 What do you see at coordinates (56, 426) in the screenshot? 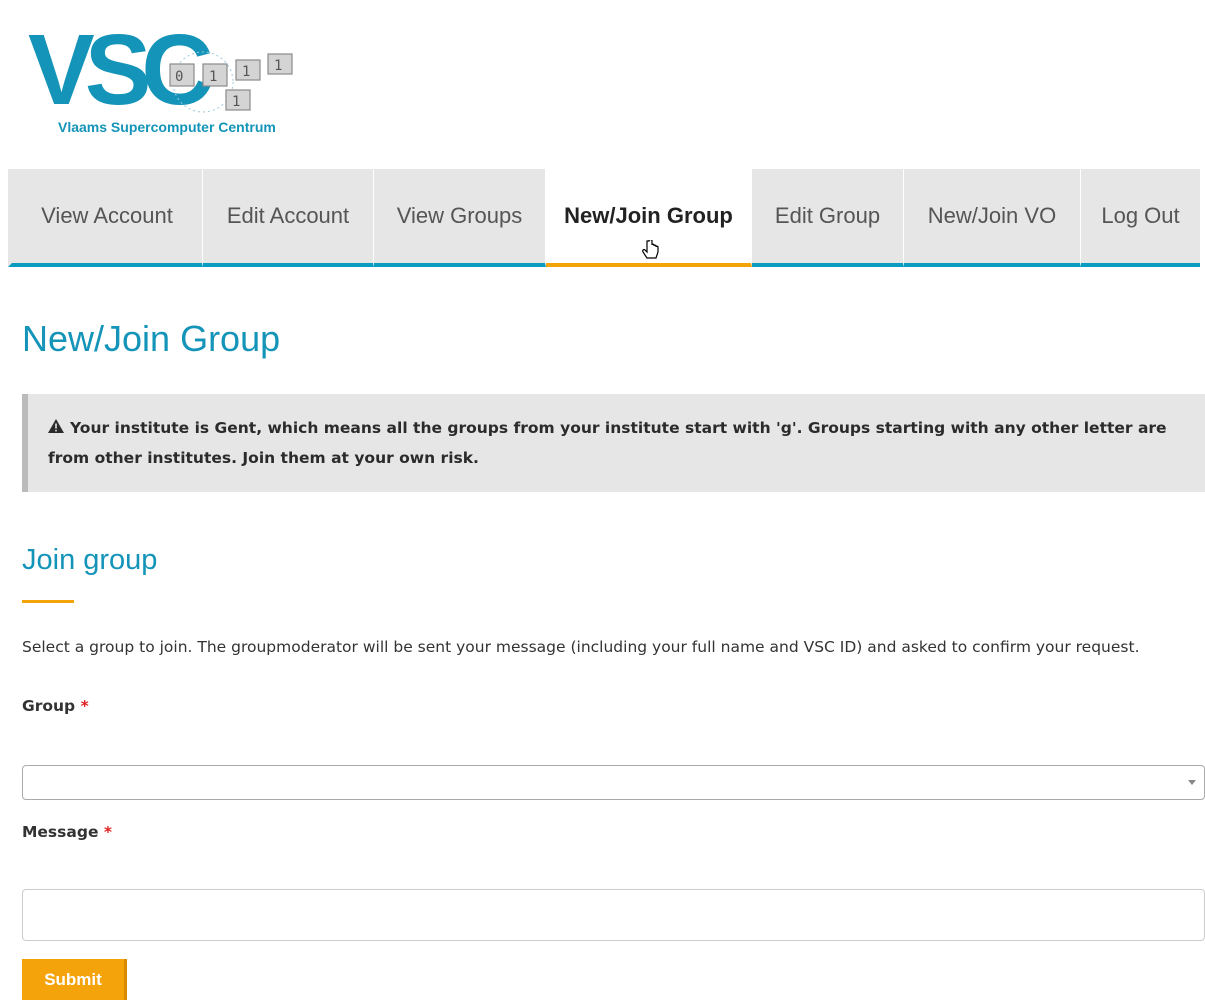
I see `warning-triangle-icon` at bounding box center [56, 426].